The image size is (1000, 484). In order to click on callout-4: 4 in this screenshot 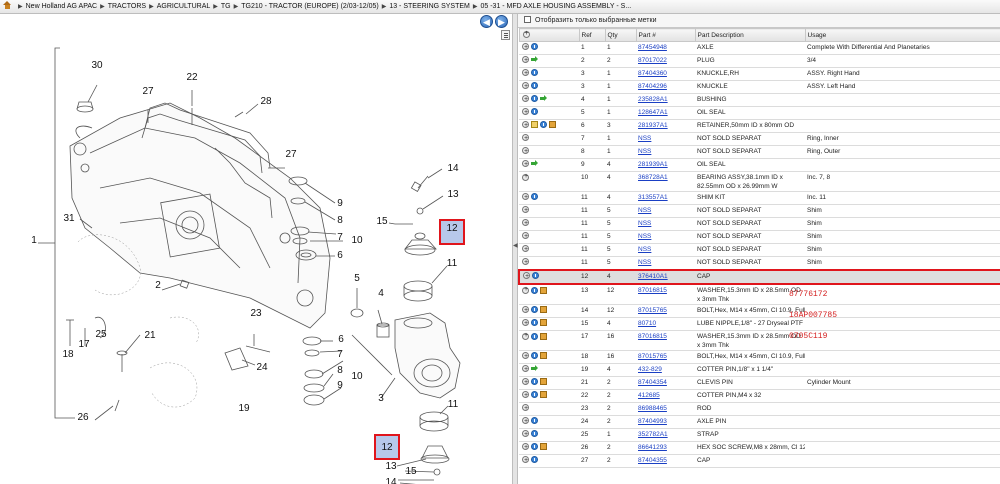, I will do `click(381, 293)`.